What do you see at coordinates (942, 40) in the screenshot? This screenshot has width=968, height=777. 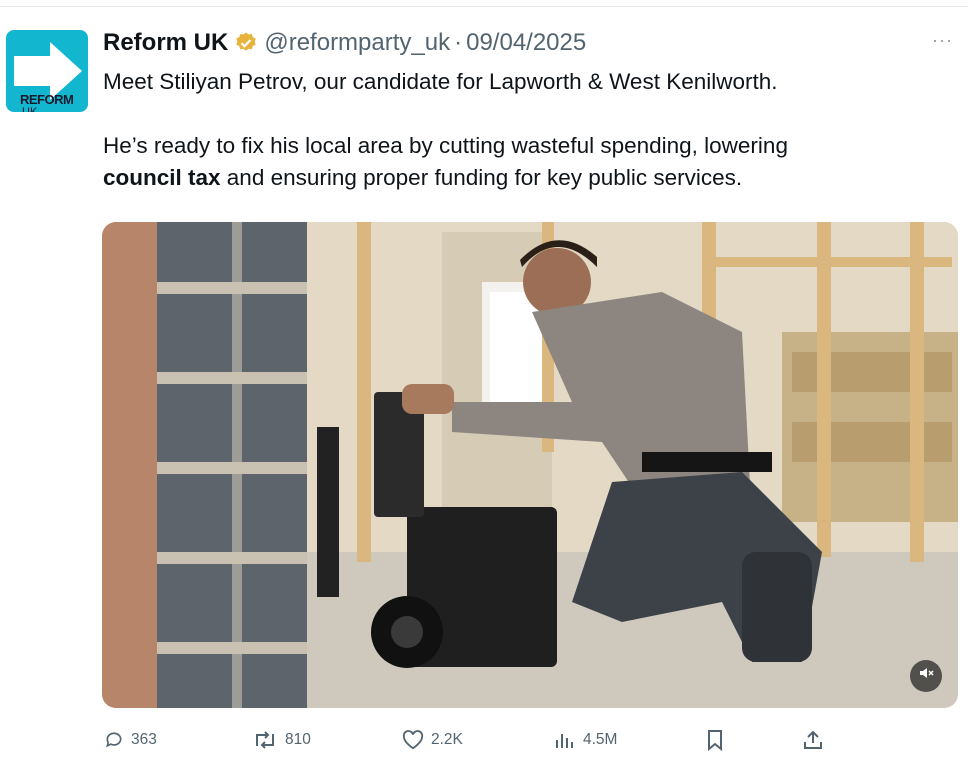 I see `more-options-icon: ···` at bounding box center [942, 40].